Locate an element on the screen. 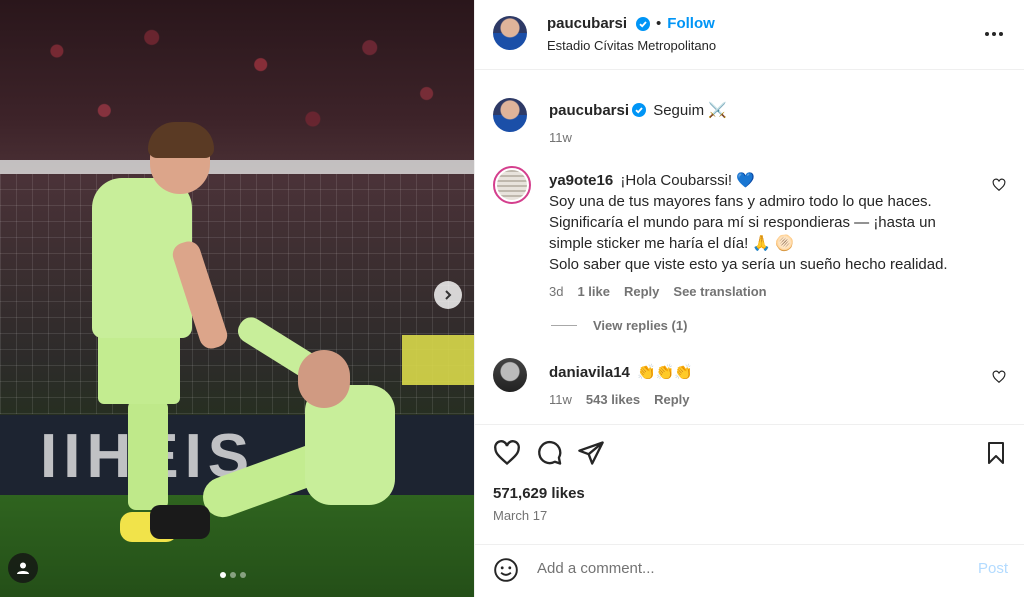  carousel-indicators is located at coordinates (233, 575).